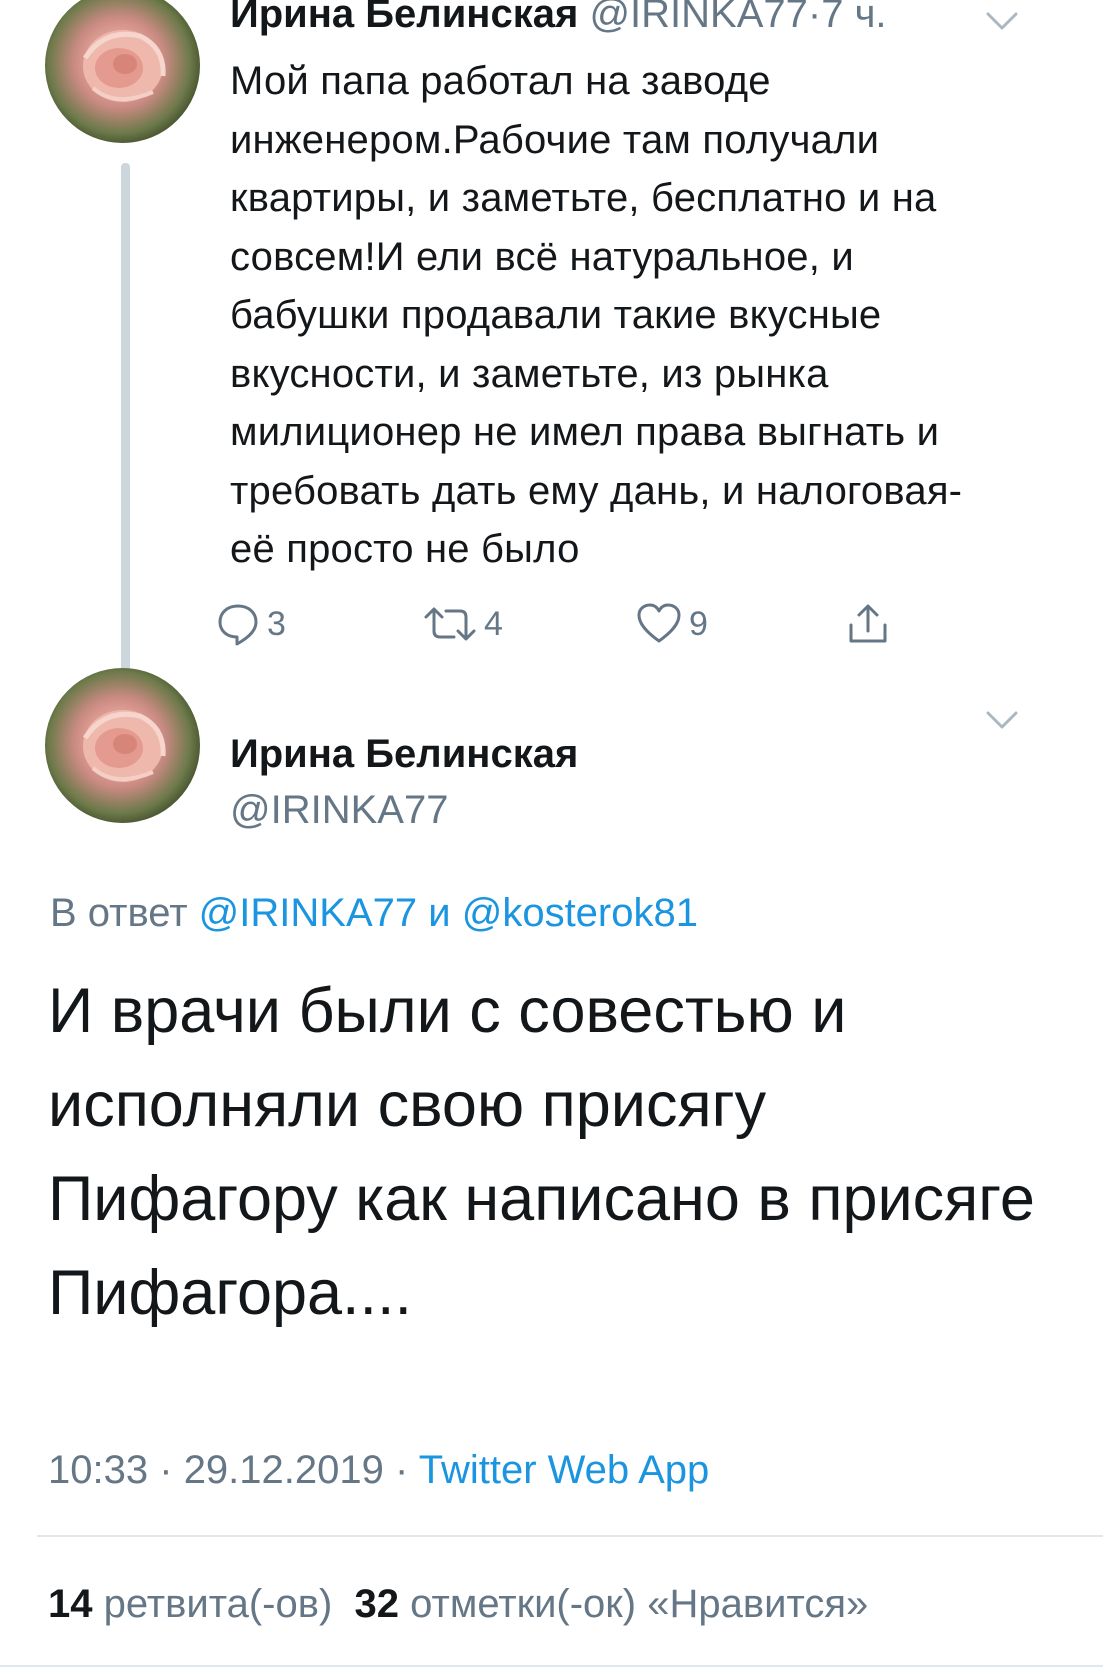 This screenshot has height=1669, width=1103. I want to click on tweet-source-link: Twitter Web App, so click(564, 1470).